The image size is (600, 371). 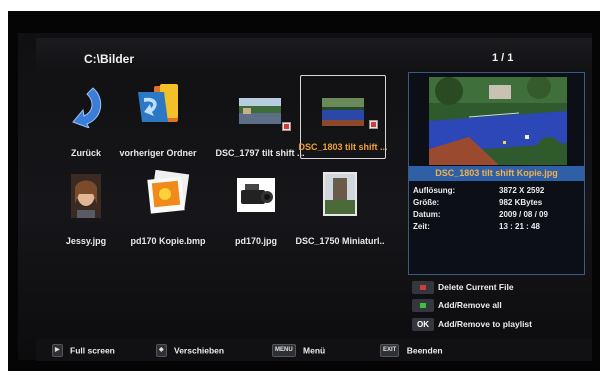 I want to click on info-resolution: Auflösung: 3872 X 2592, so click(x=496, y=192).